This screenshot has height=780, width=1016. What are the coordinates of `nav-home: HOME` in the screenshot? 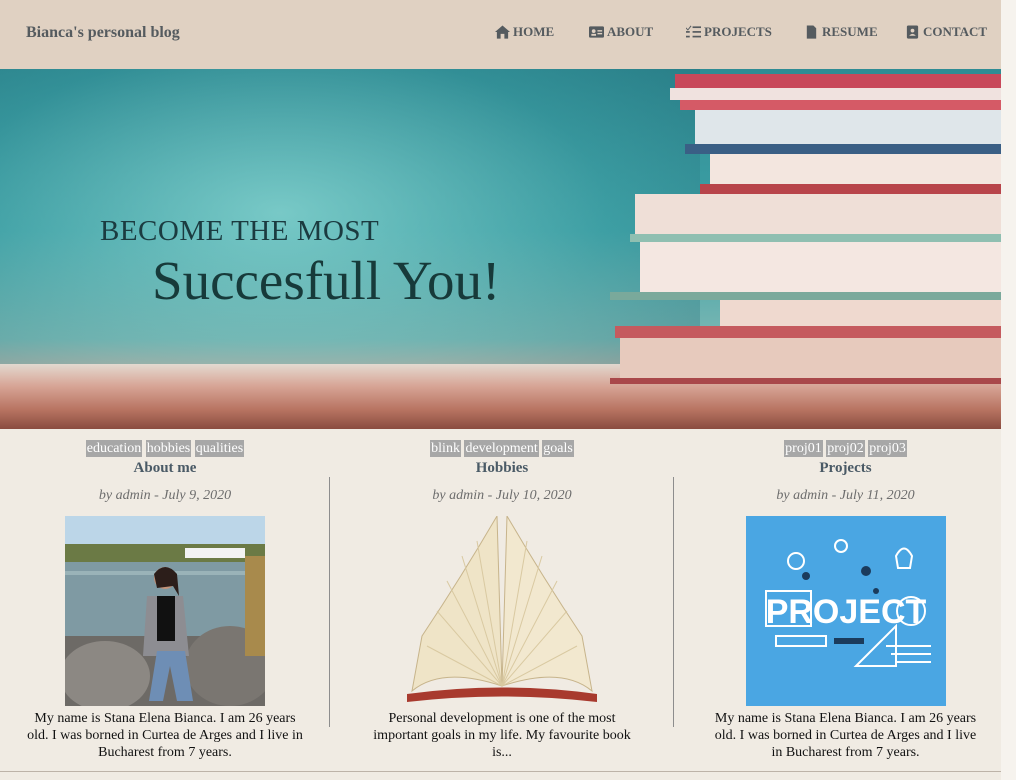 It's located at (524, 32).